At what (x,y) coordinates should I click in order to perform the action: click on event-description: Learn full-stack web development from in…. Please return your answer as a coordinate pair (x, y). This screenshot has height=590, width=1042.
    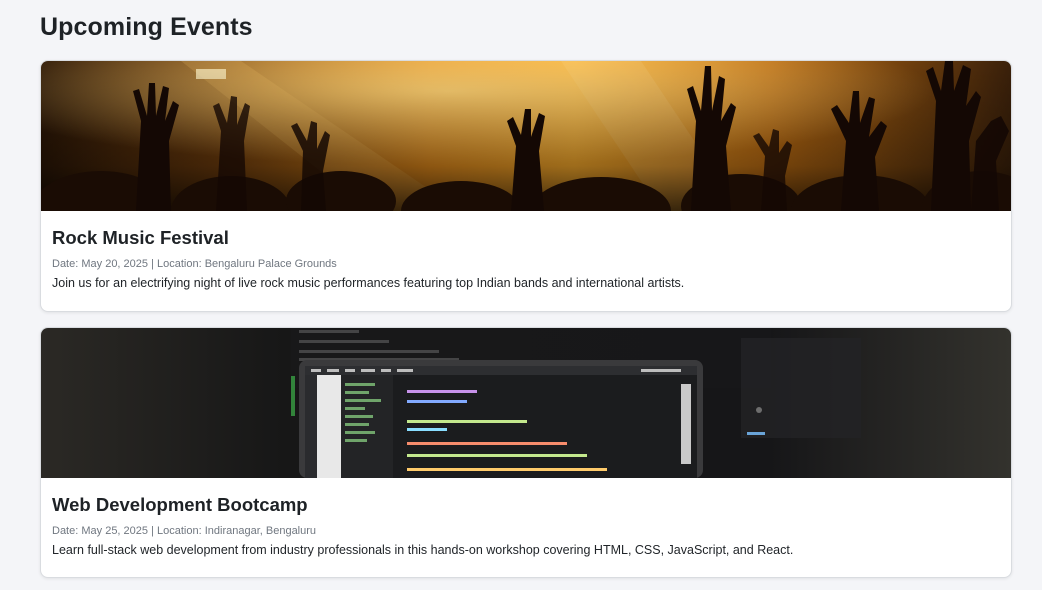
    Looking at the image, I should click on (423, 550).